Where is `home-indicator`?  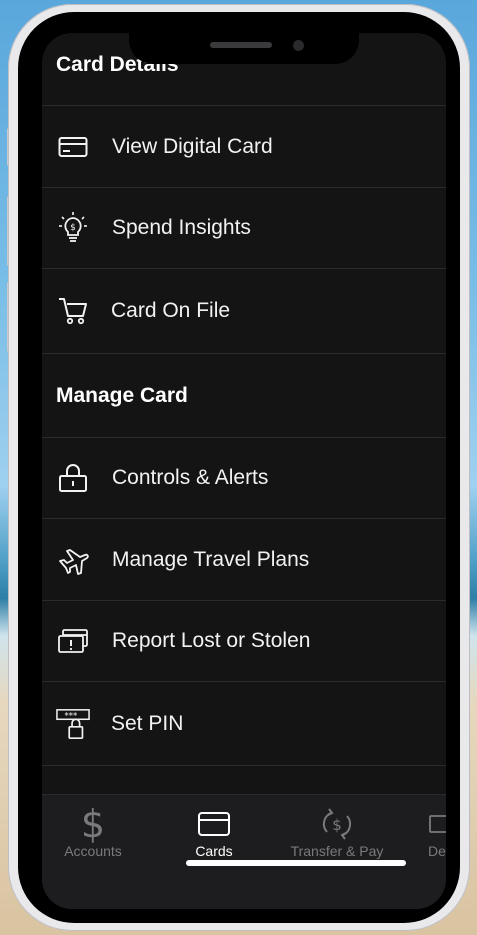
home-indicator is located at coordinates (296, 863).